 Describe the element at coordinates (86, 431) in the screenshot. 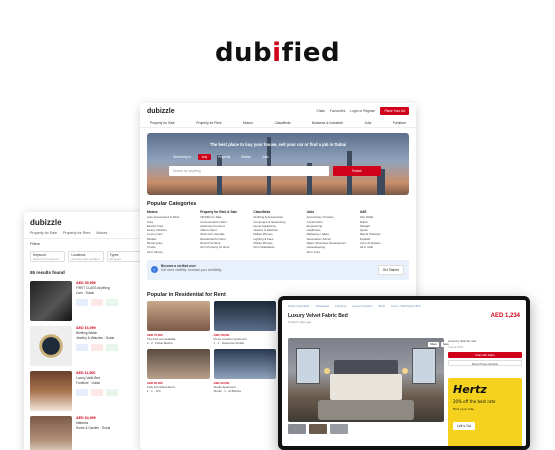

I see `list-item: AED 34,999 Mattress Home & Garden · Dubai` at that location.